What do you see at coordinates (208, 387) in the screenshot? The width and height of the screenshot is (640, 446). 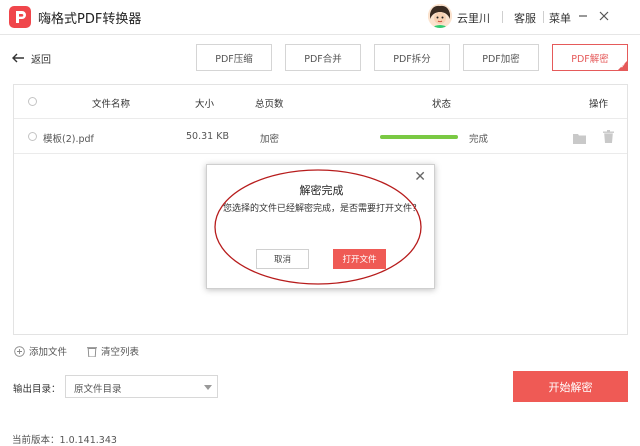 I see `chevron-down-icon` at bounding box center [208, 387].